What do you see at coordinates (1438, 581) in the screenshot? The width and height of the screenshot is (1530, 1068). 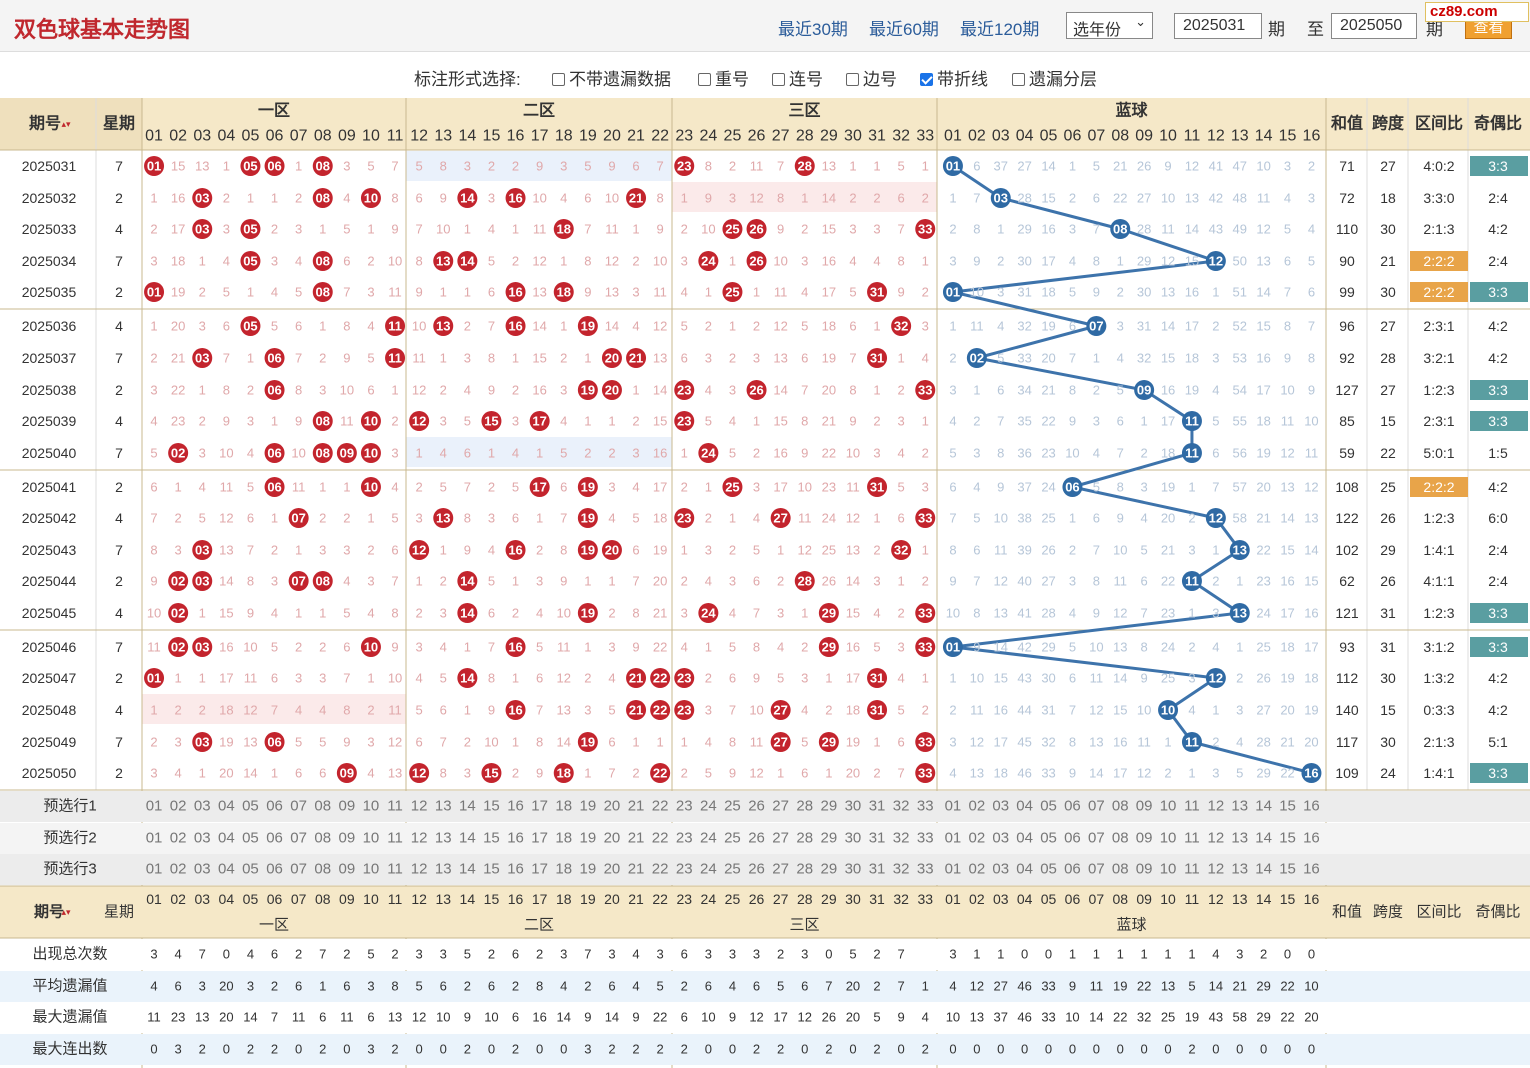 I see `zone-ratio-cell: 4:1:1` at bounding box center [1438, 581].